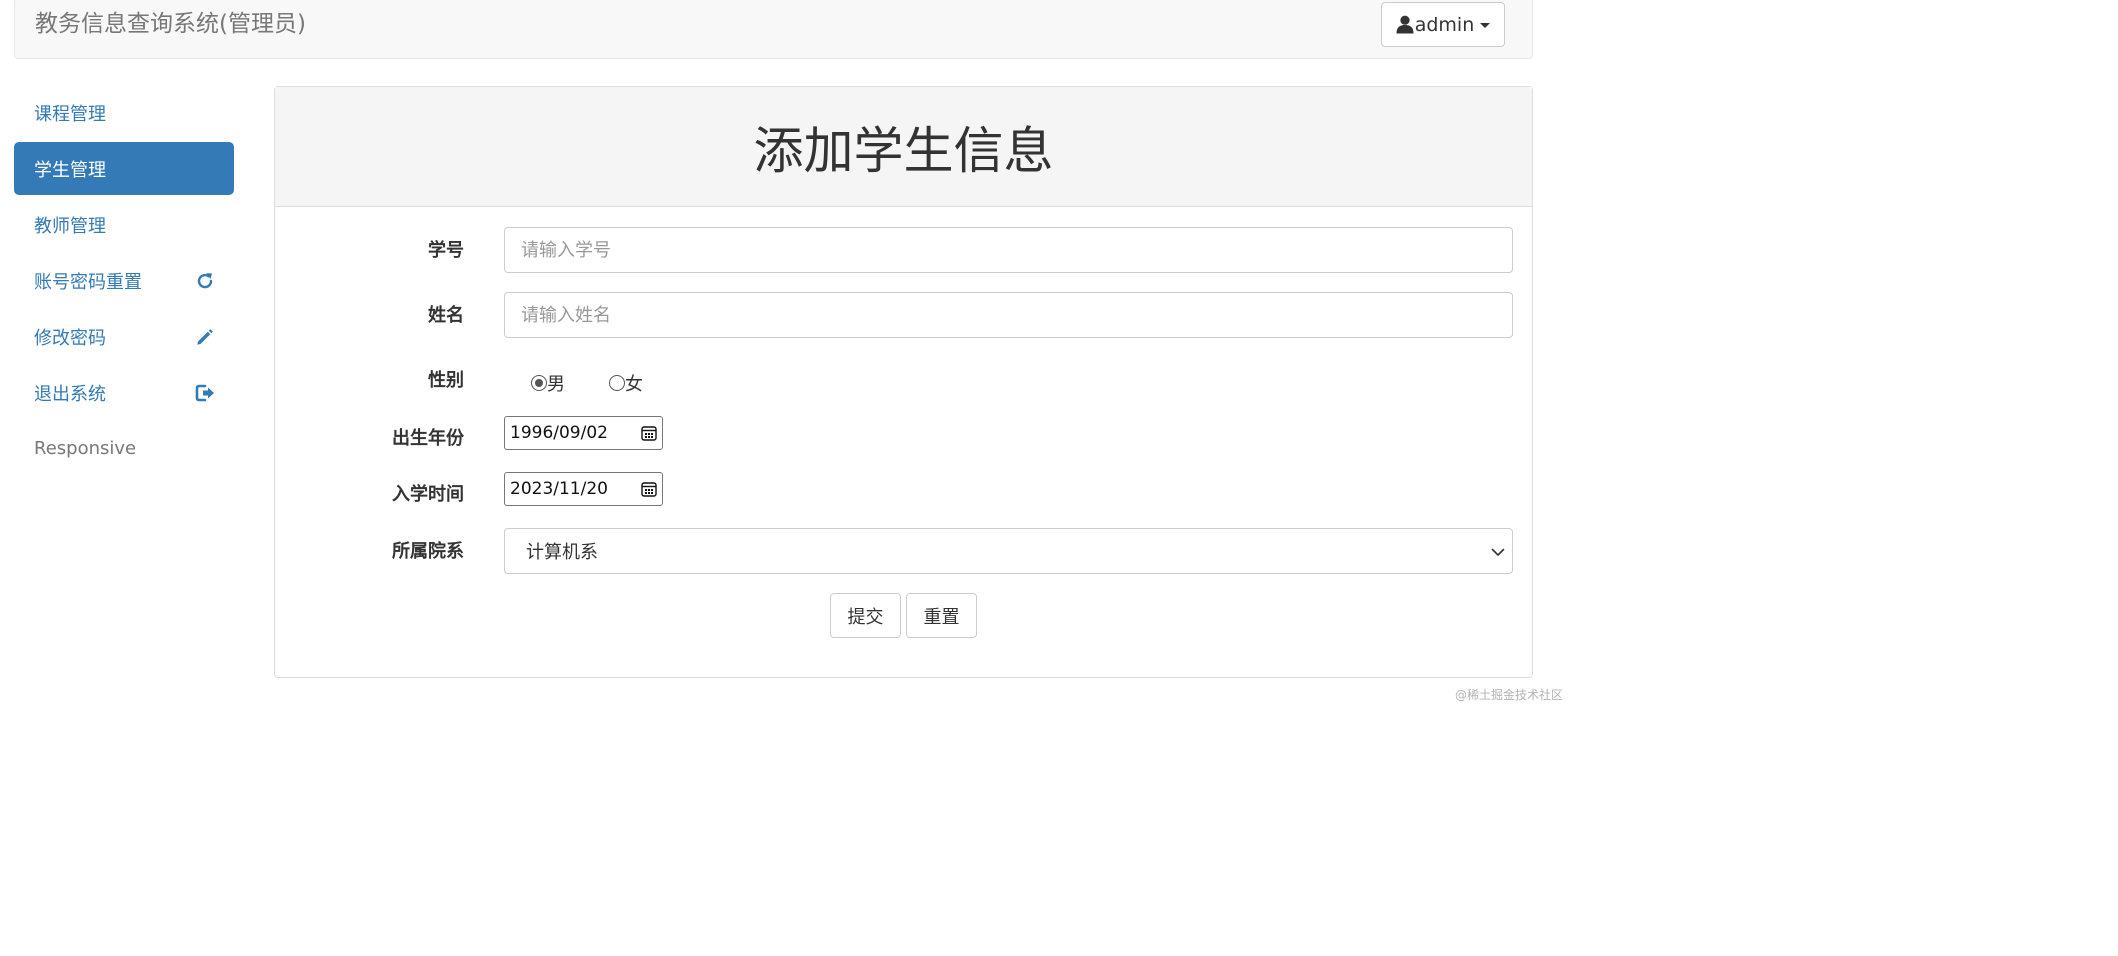  I want to click on name-input, so click(1008, 315).